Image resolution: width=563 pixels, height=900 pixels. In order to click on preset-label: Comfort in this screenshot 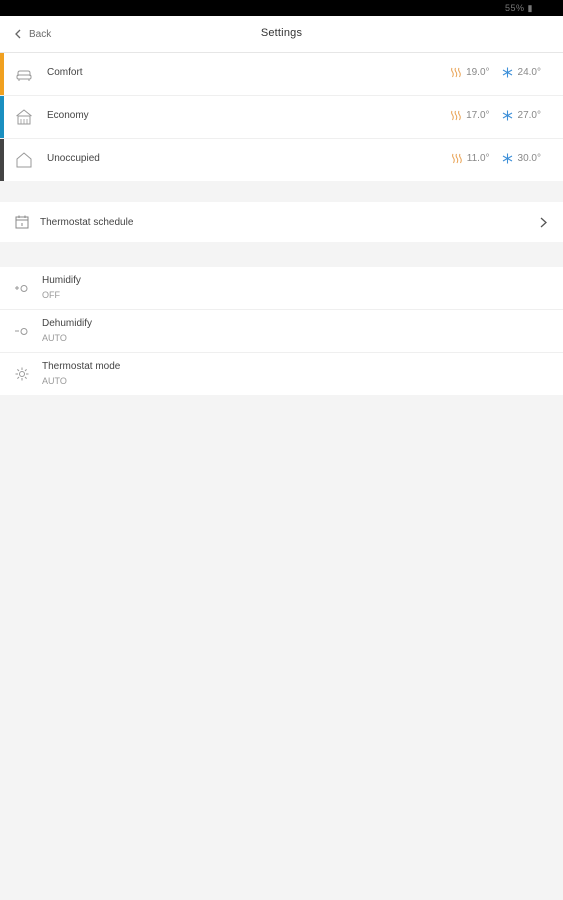, I will do `click(65, 72)`.